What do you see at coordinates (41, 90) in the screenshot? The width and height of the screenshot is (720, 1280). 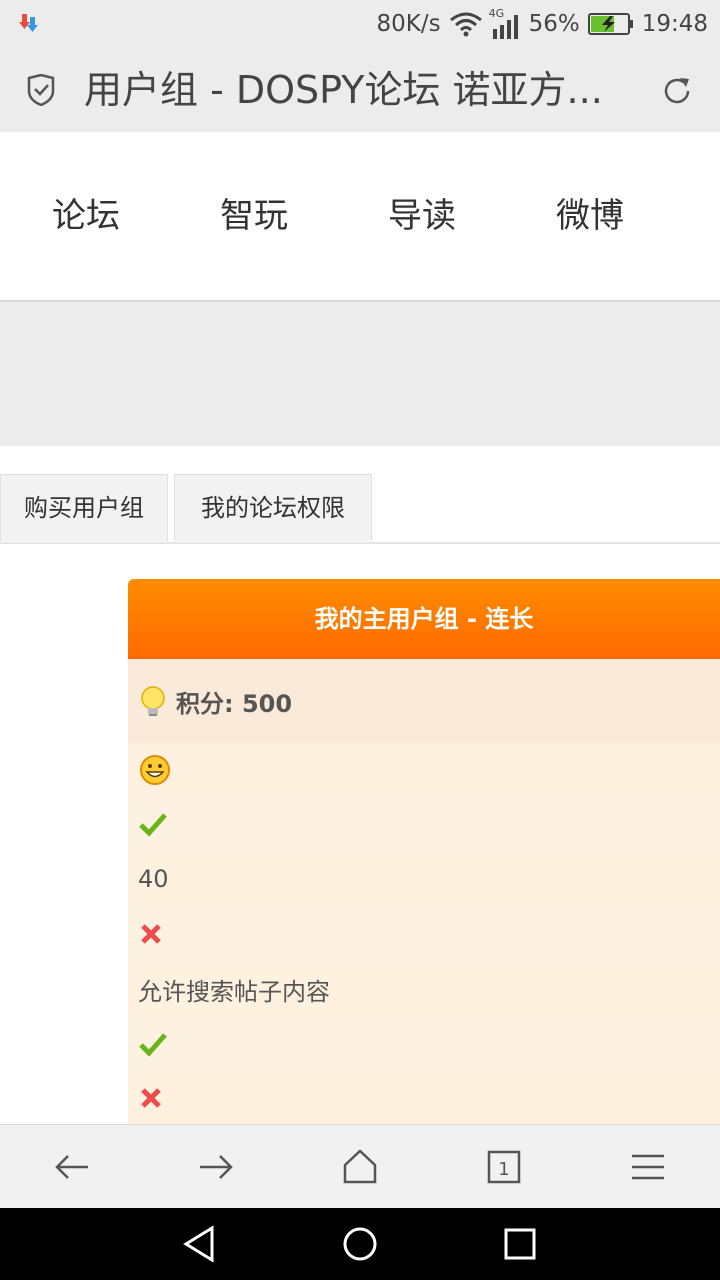 I see `shield-check-icon` at bounding box center [41, 90].